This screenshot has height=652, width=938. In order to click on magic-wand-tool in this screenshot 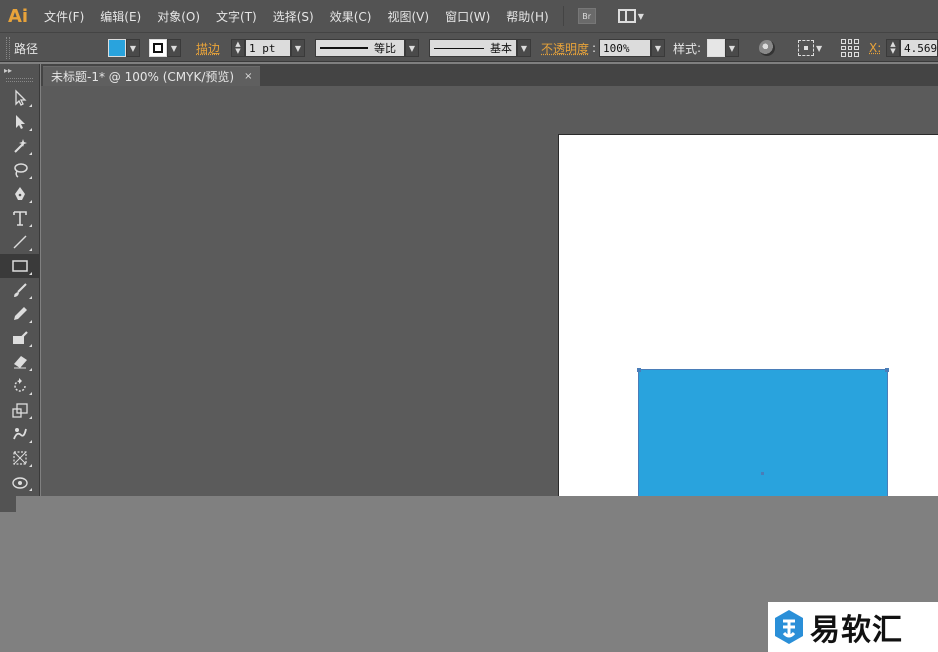, I will do `click(20, 146)`.